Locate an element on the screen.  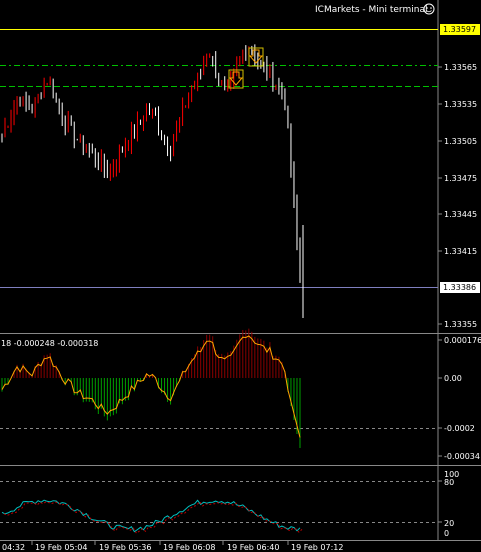
macd-scale-label: 0.000176 is located at coordinates (462, 340).